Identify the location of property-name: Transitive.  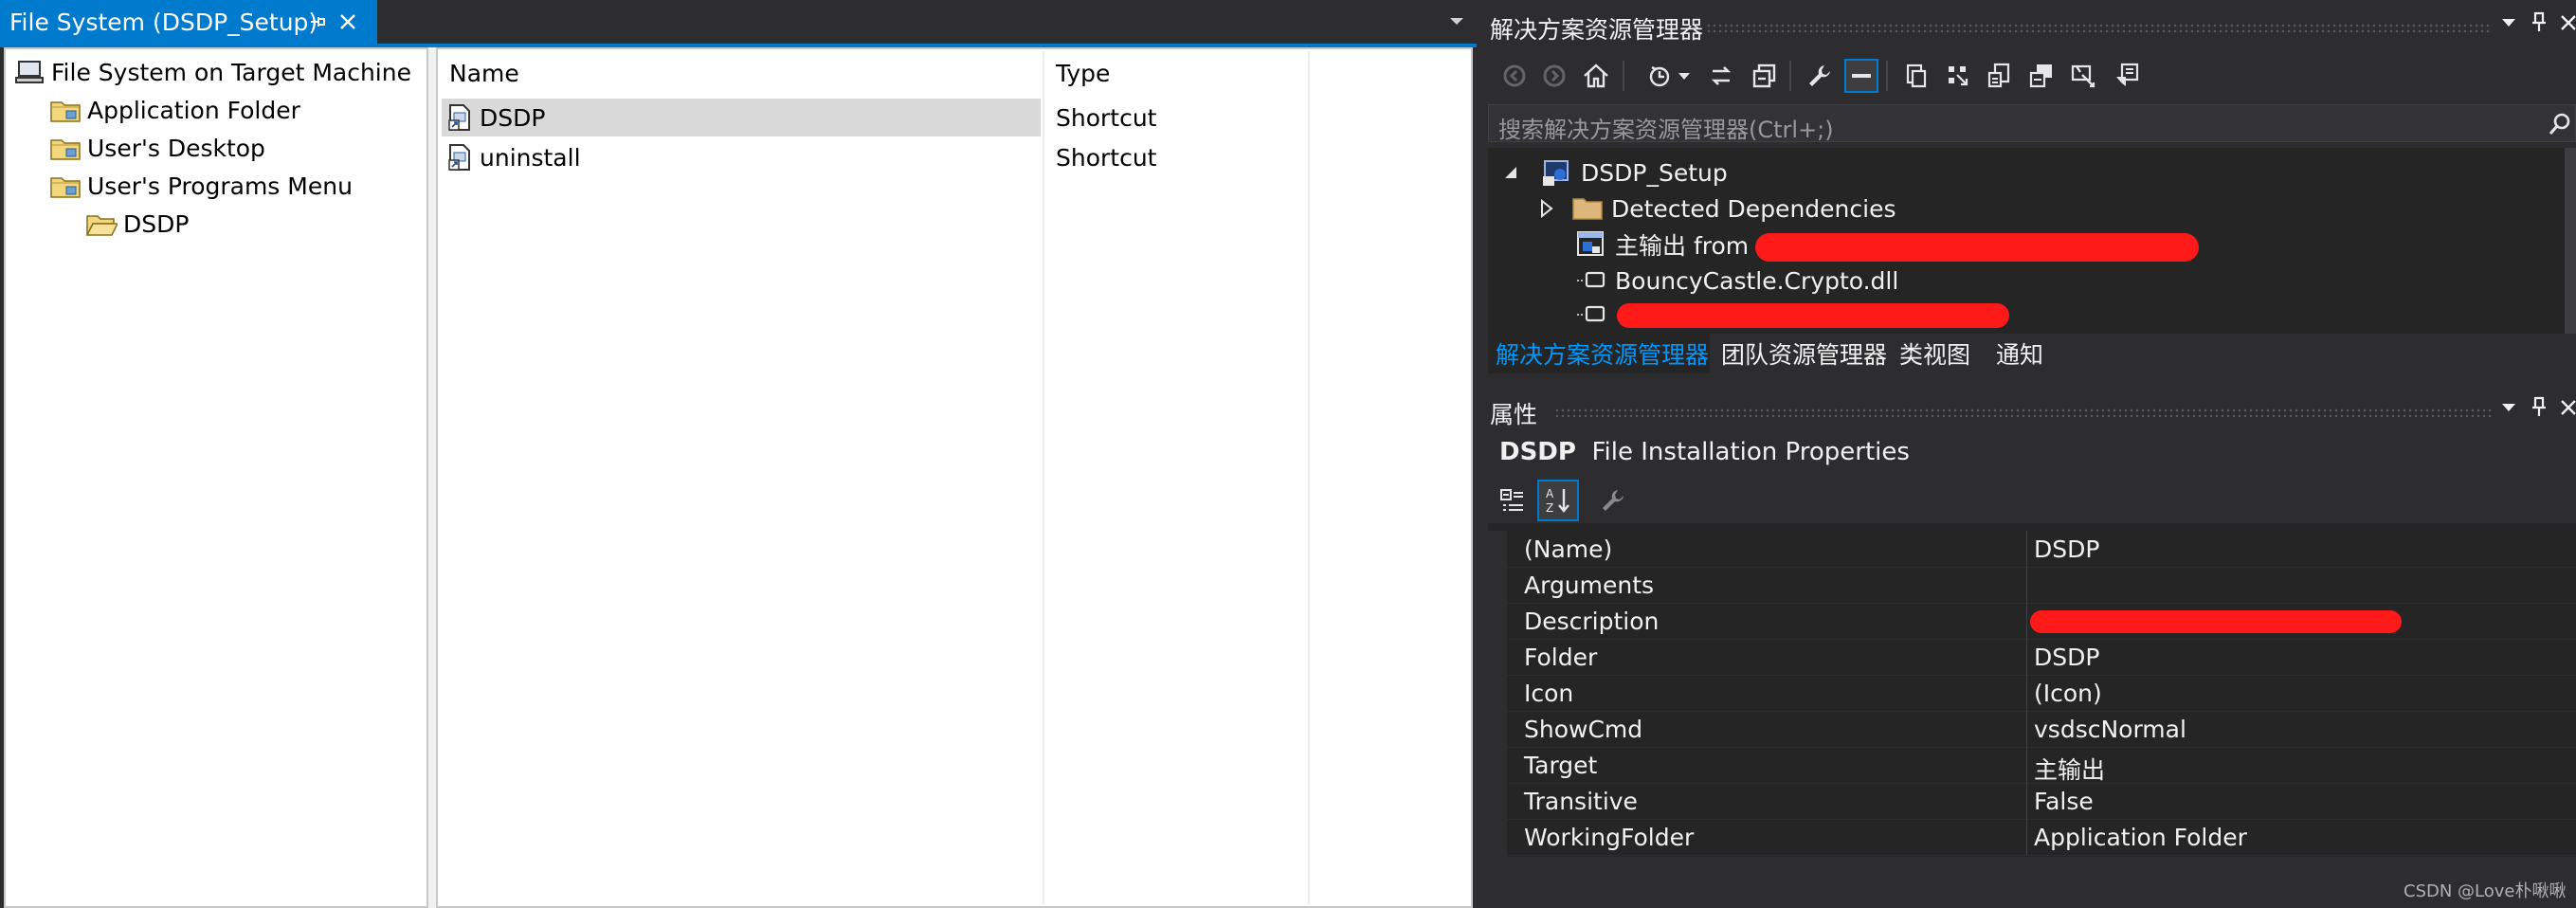
(1581, 802).